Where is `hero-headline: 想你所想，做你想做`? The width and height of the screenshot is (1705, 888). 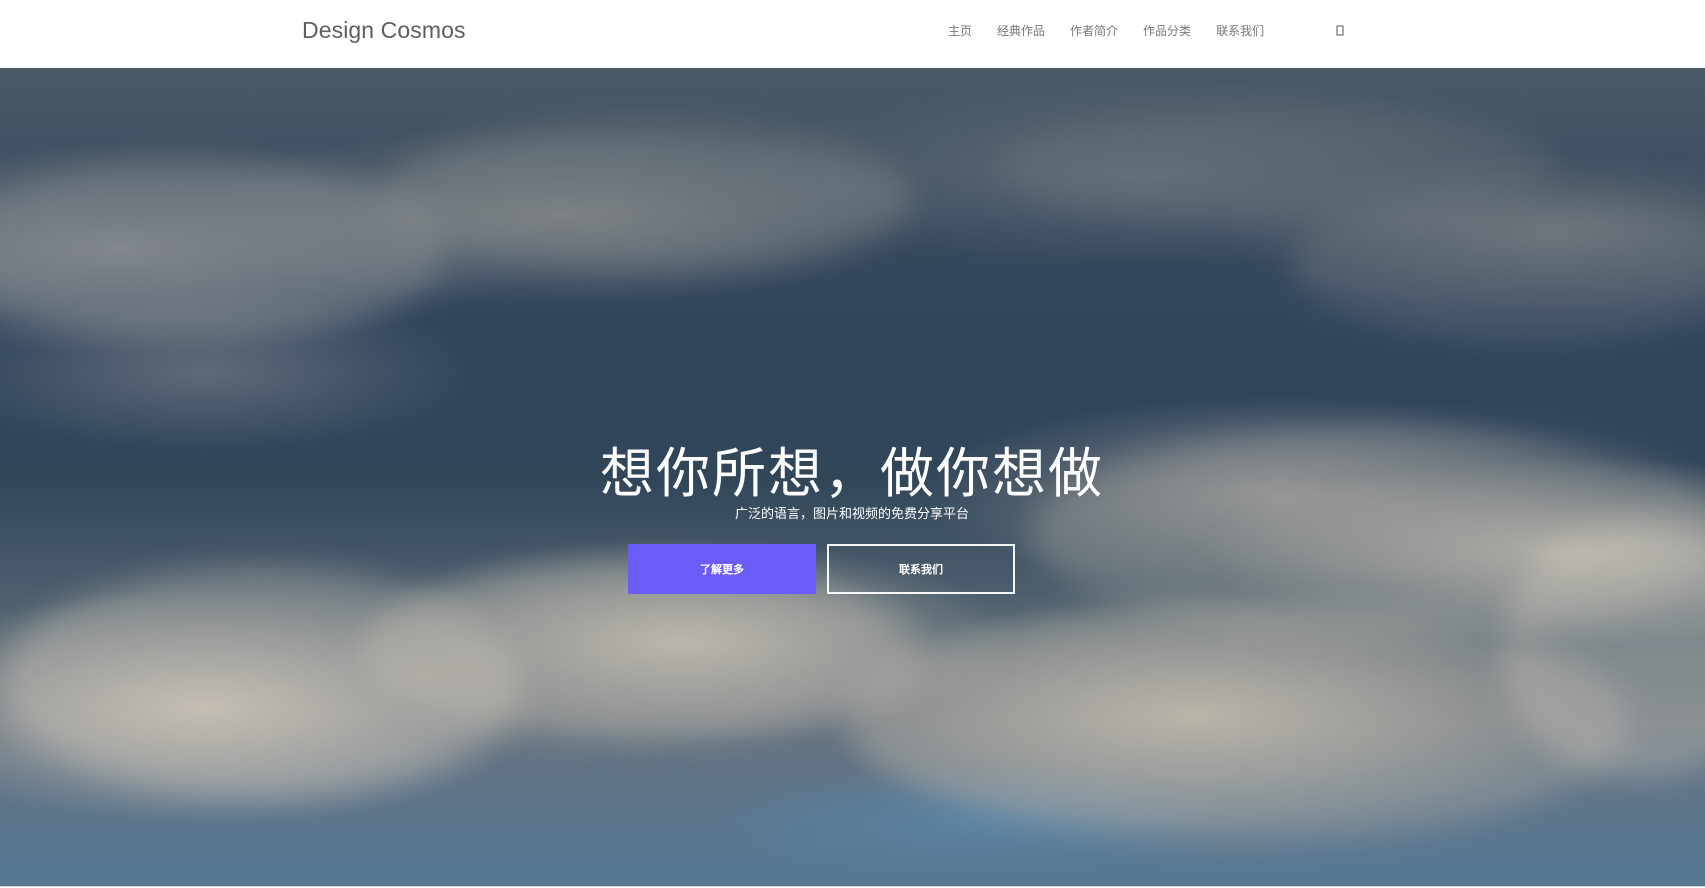 hero-headline: 想你所想，做你想做 is located at coordinates (852, 474).